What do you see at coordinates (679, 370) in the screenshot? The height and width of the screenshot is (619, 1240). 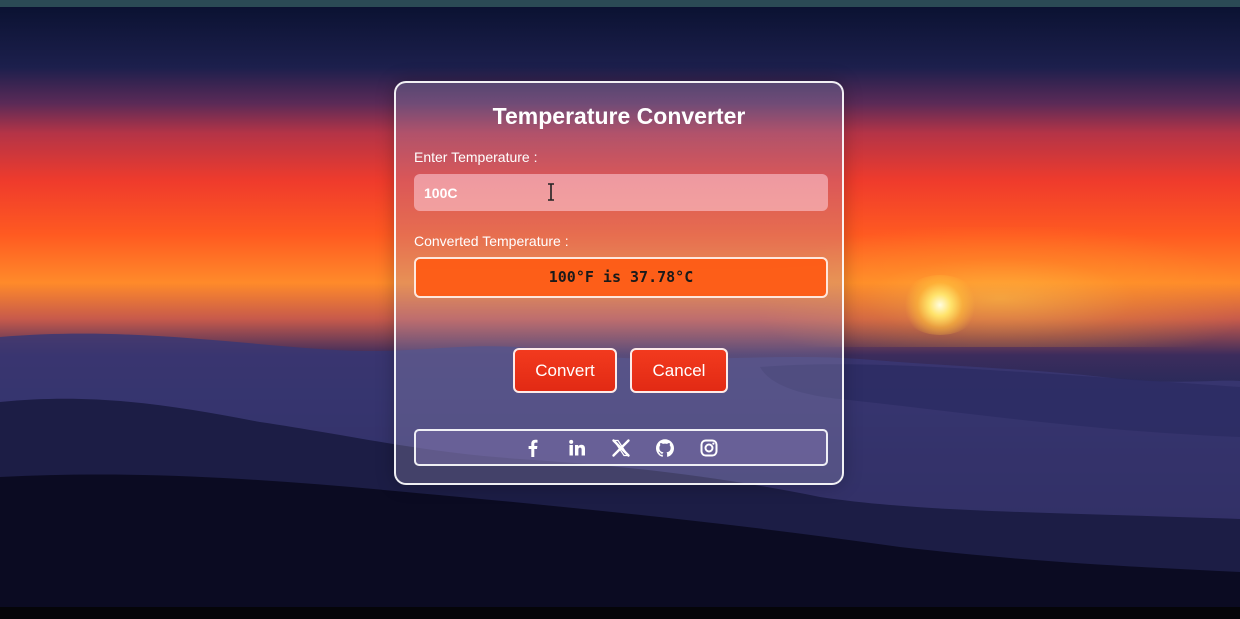 I see `cancel-button: Cancel` at bounding box center [679, 370].